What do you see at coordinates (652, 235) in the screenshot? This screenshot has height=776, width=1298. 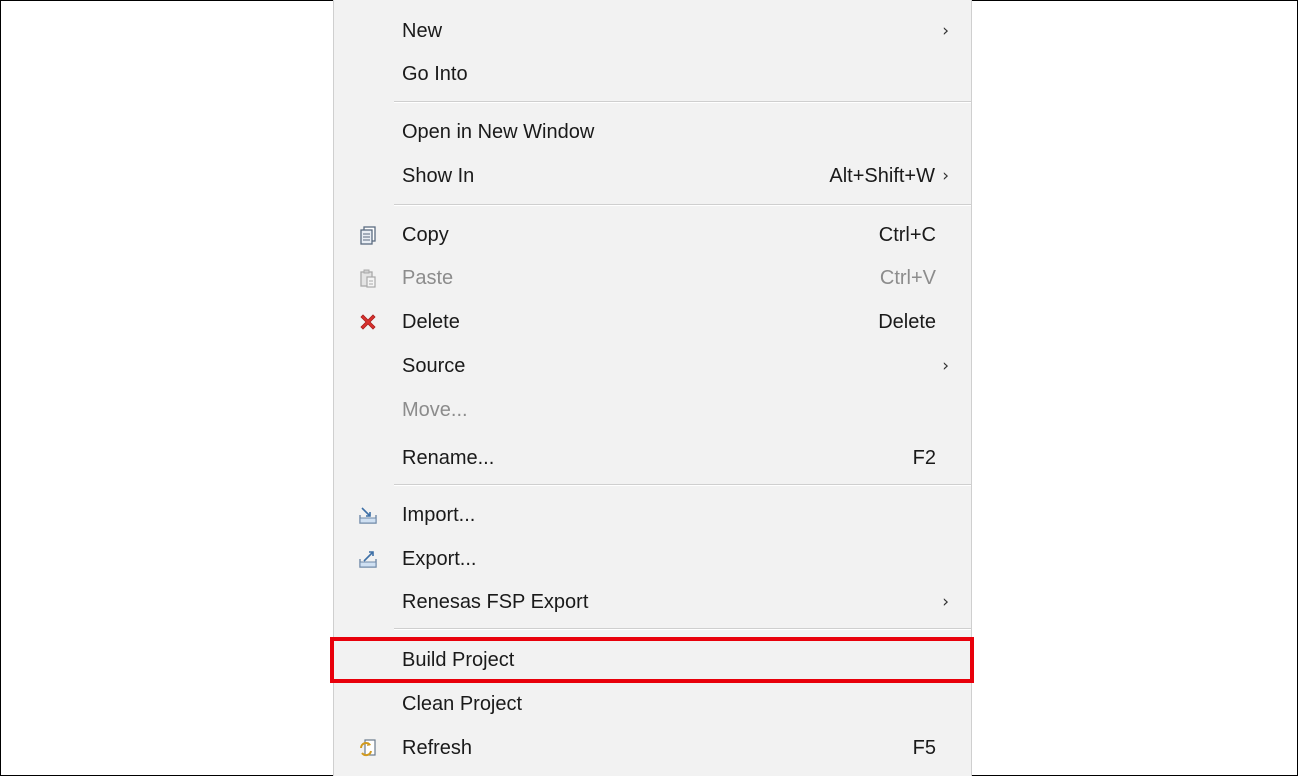 I see `menu-item-copy: Copy Ctrl+C` at bounding box center [652, 235].